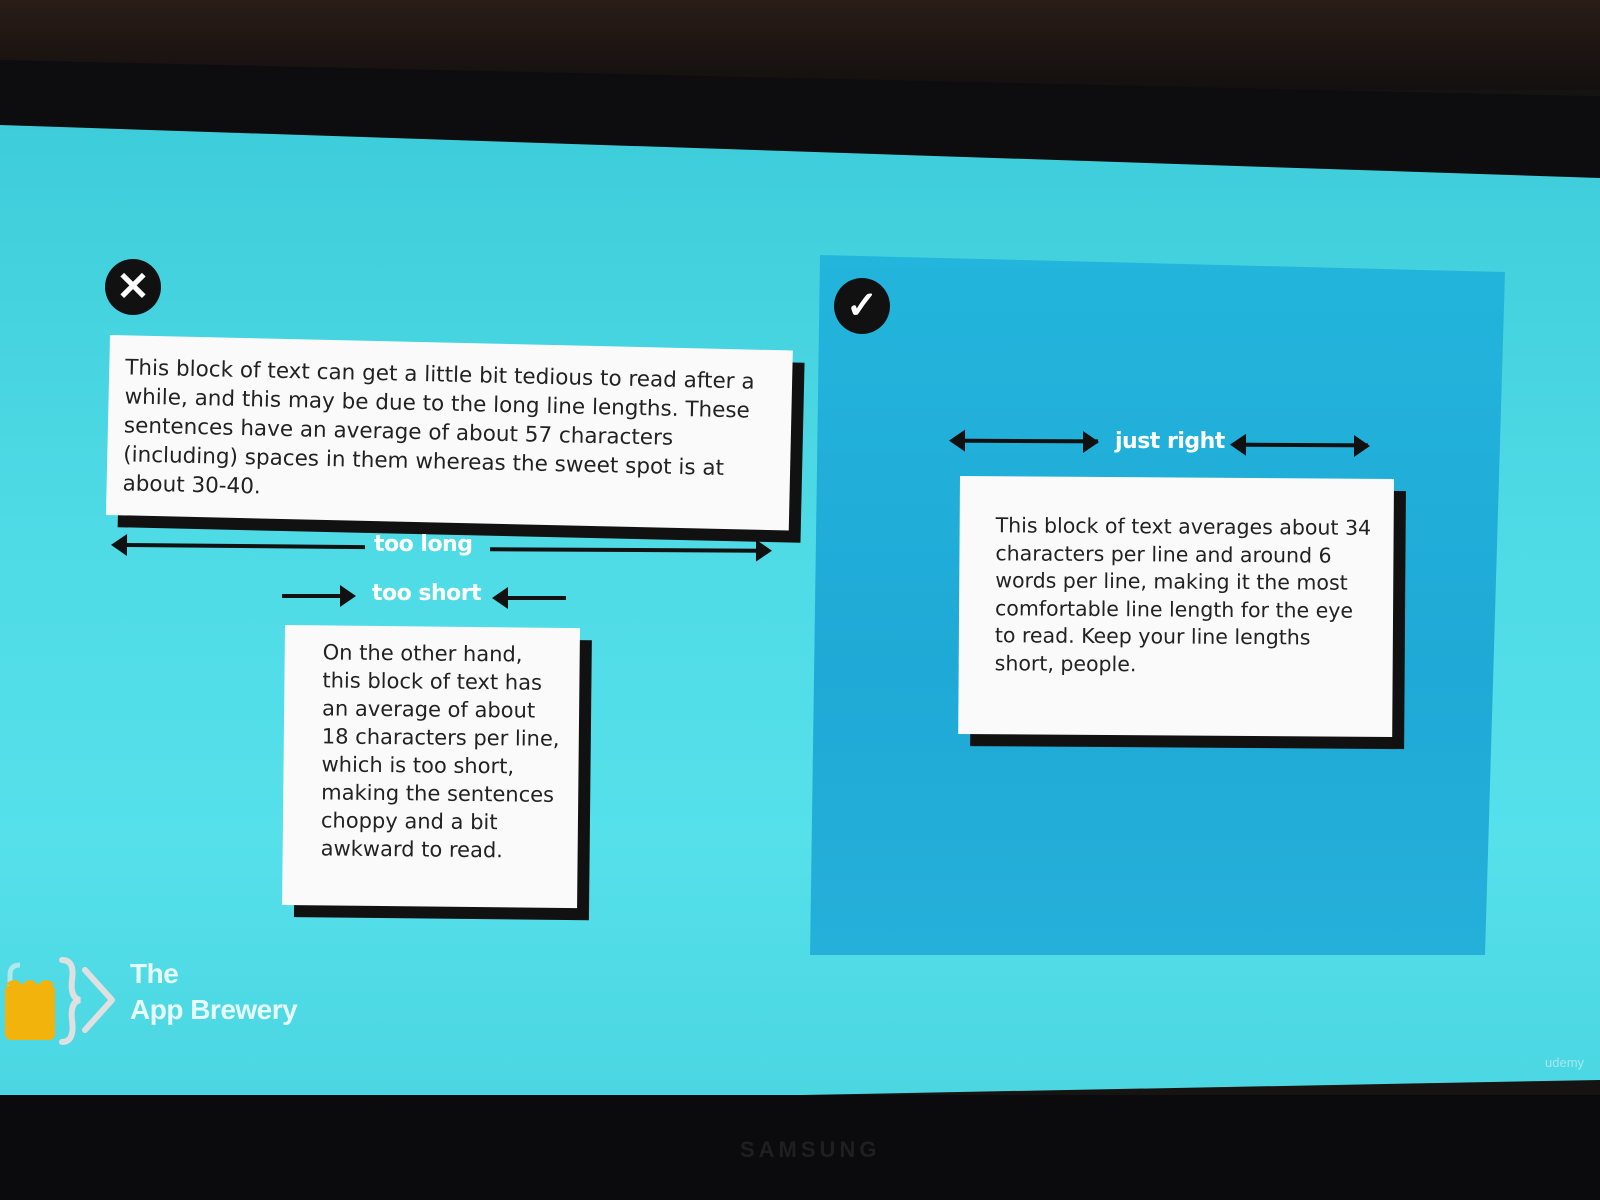  What do you see at coordinates (1170, 441) in the screenshot?
I see `just-right-label: just right` at bounding box center [1170, 441].